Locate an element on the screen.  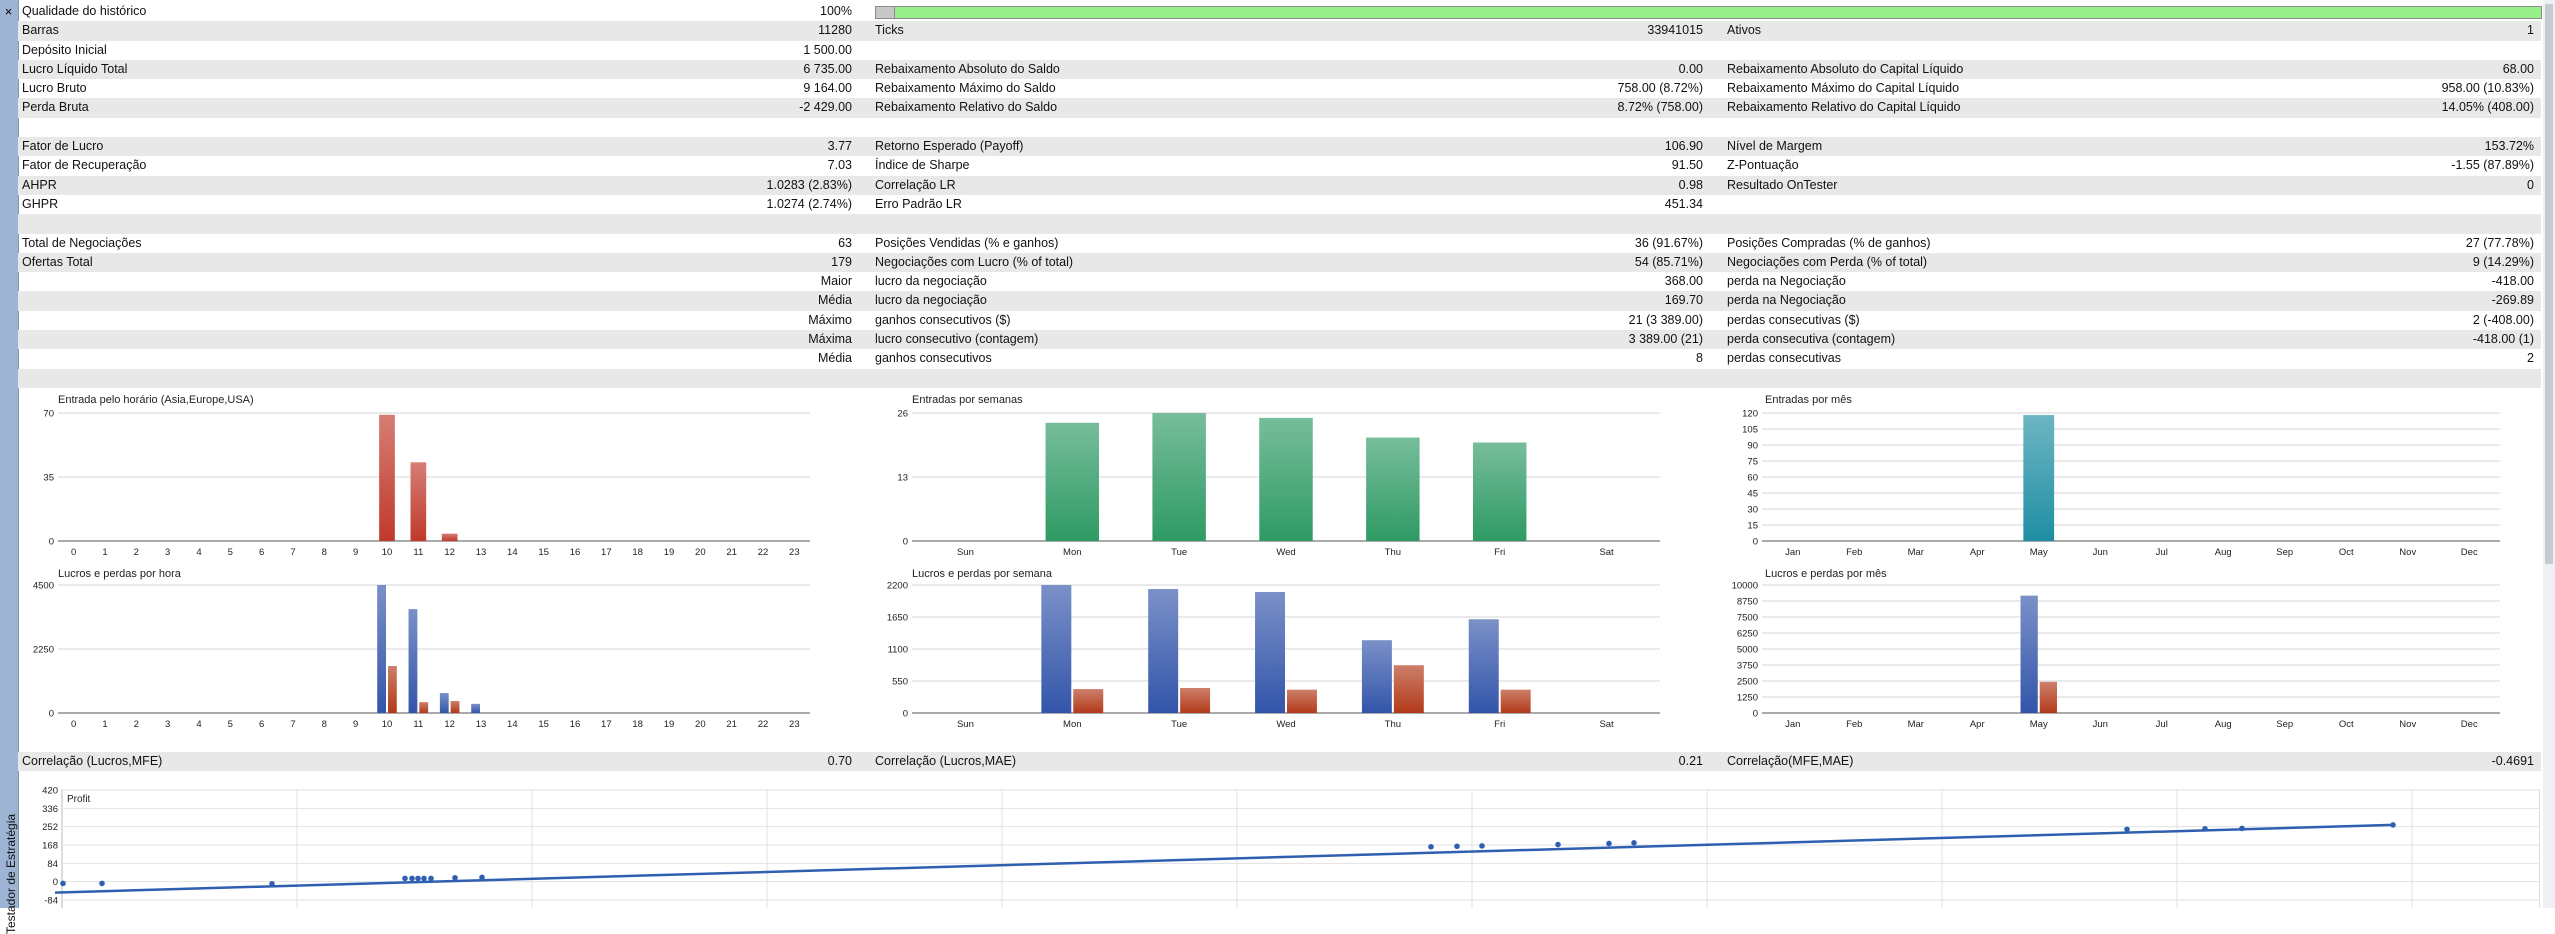
entries-month-xtick-label: Apr is located at coordinates (1977, 552).